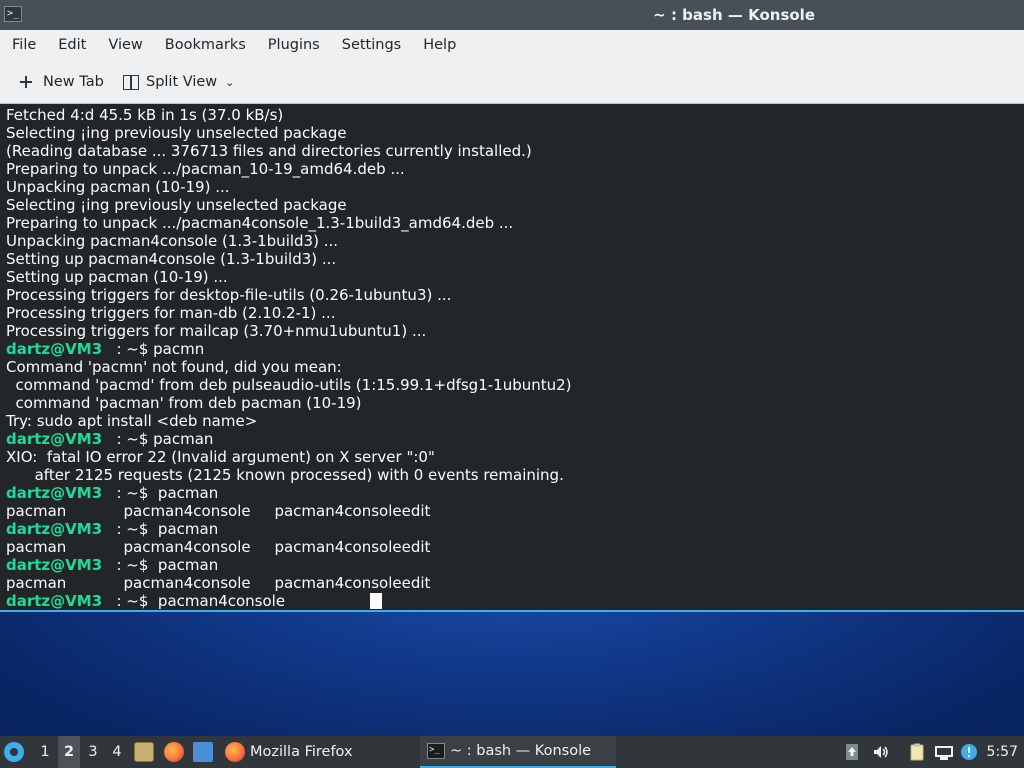 The height and width of the screenshot is (768, 1024). Describe the element at coordinates (301, 752) in the screenshot. I see `task-firefox-label: Mozilla Firefox` at that location.